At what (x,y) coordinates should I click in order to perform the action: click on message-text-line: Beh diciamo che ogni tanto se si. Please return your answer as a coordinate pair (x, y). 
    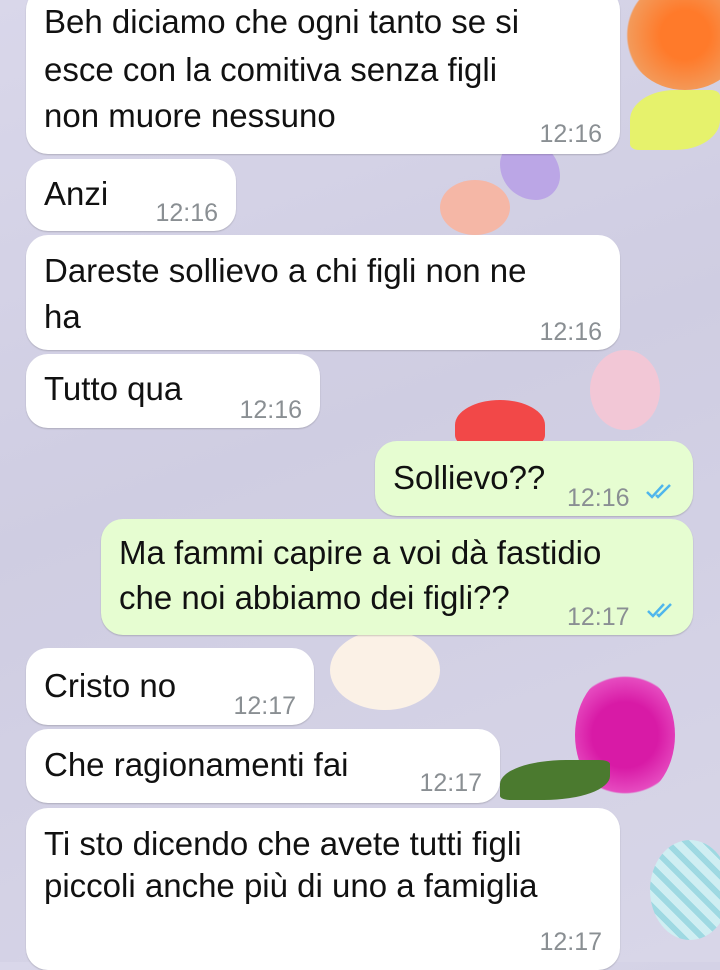
    Looking at the image, I should click on (282, 21).